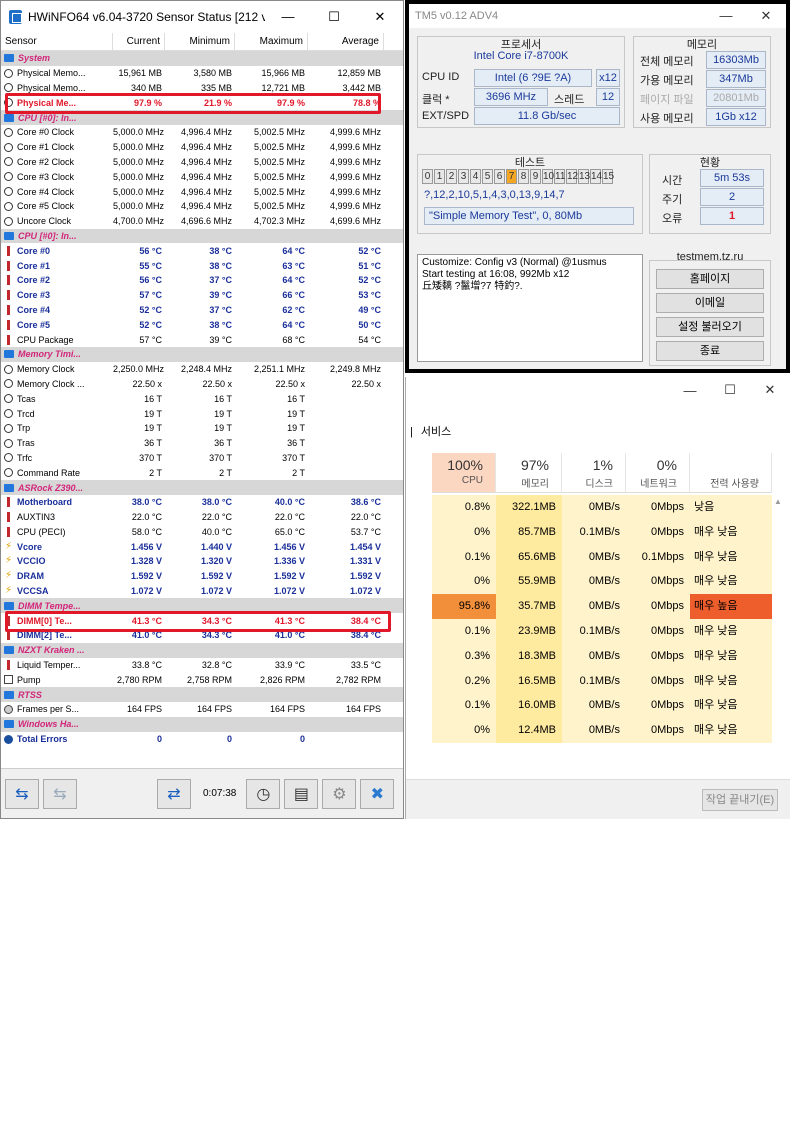  I want to click on tm5-minimize-icon: —, so click(726, 16).